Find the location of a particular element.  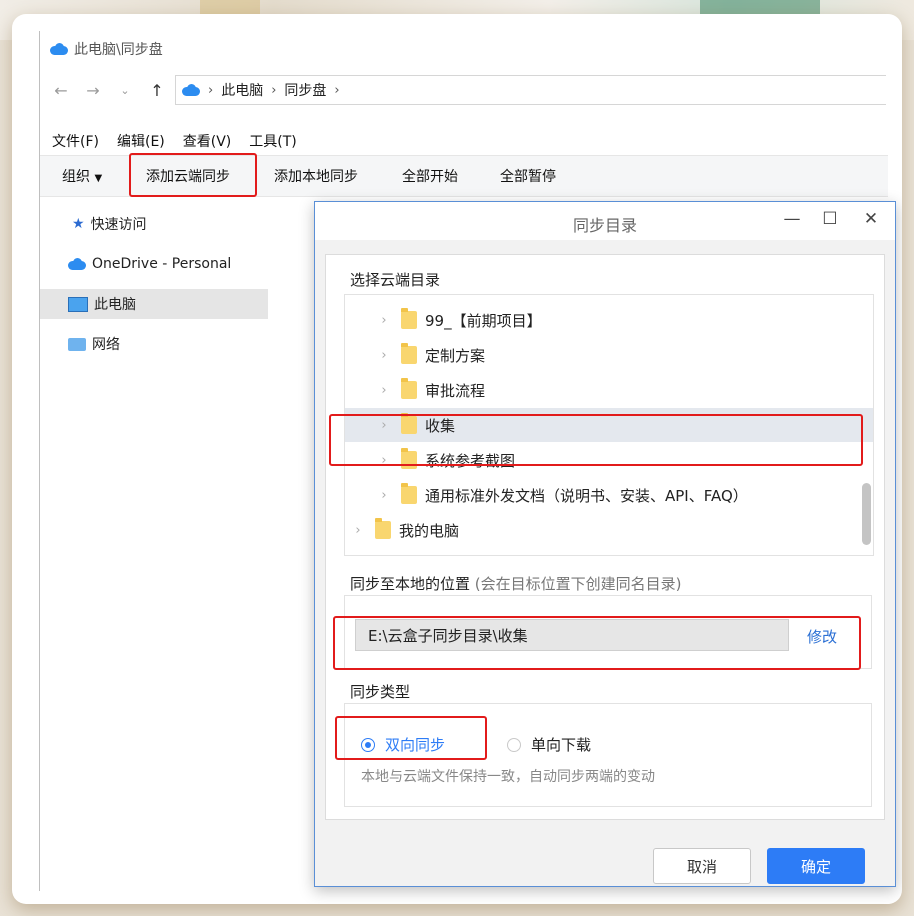

two-way-radio is located at coordinates (368, 744).